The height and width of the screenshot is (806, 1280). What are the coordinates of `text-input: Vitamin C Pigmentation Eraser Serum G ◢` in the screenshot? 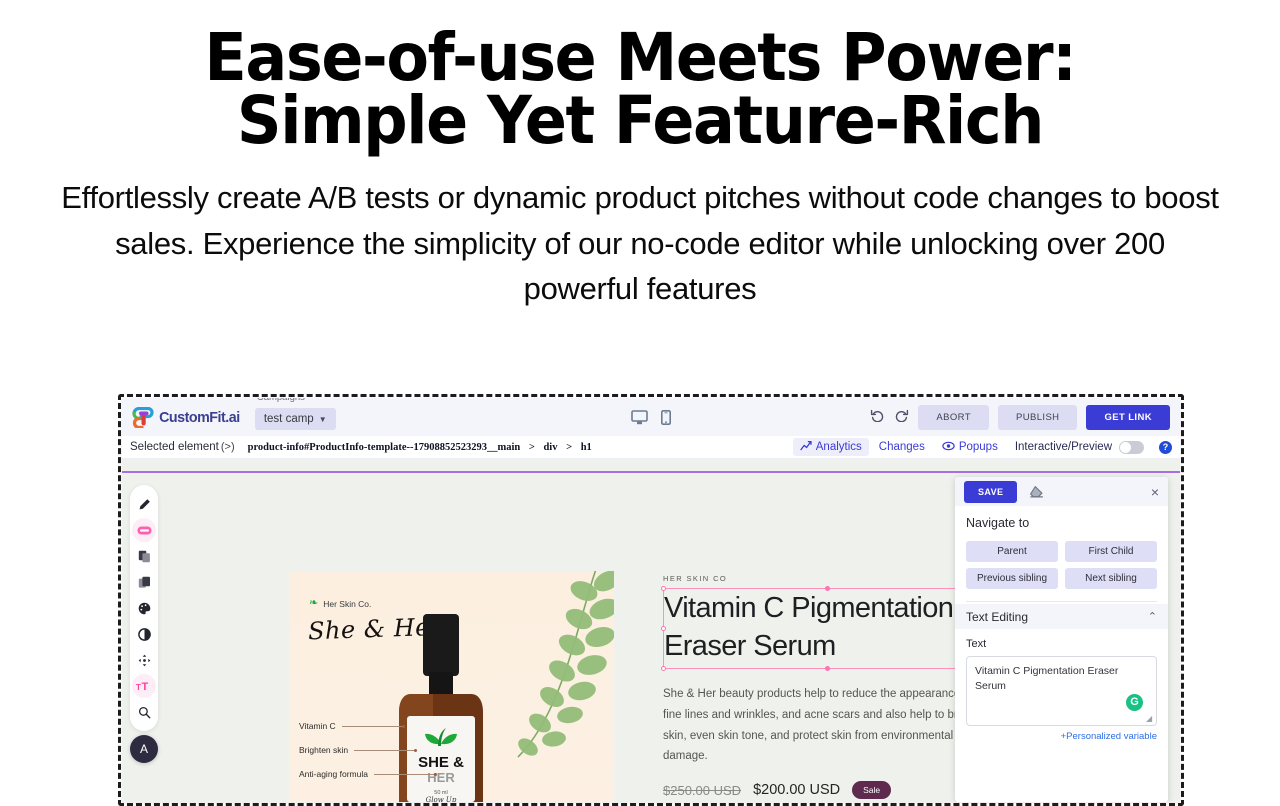 It's located at (1061, 691).